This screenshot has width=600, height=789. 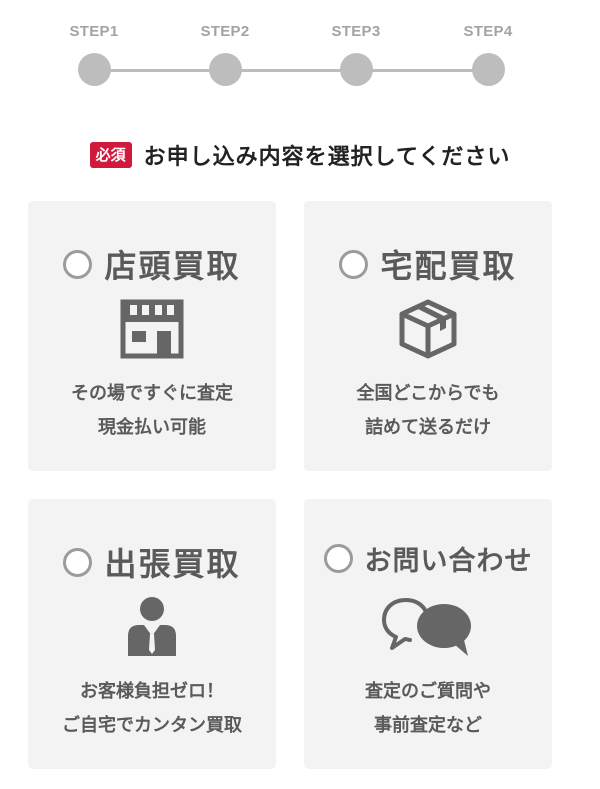 I want to click on option-description-line-1: 査定のご質問や, so click(x=428, y=691).